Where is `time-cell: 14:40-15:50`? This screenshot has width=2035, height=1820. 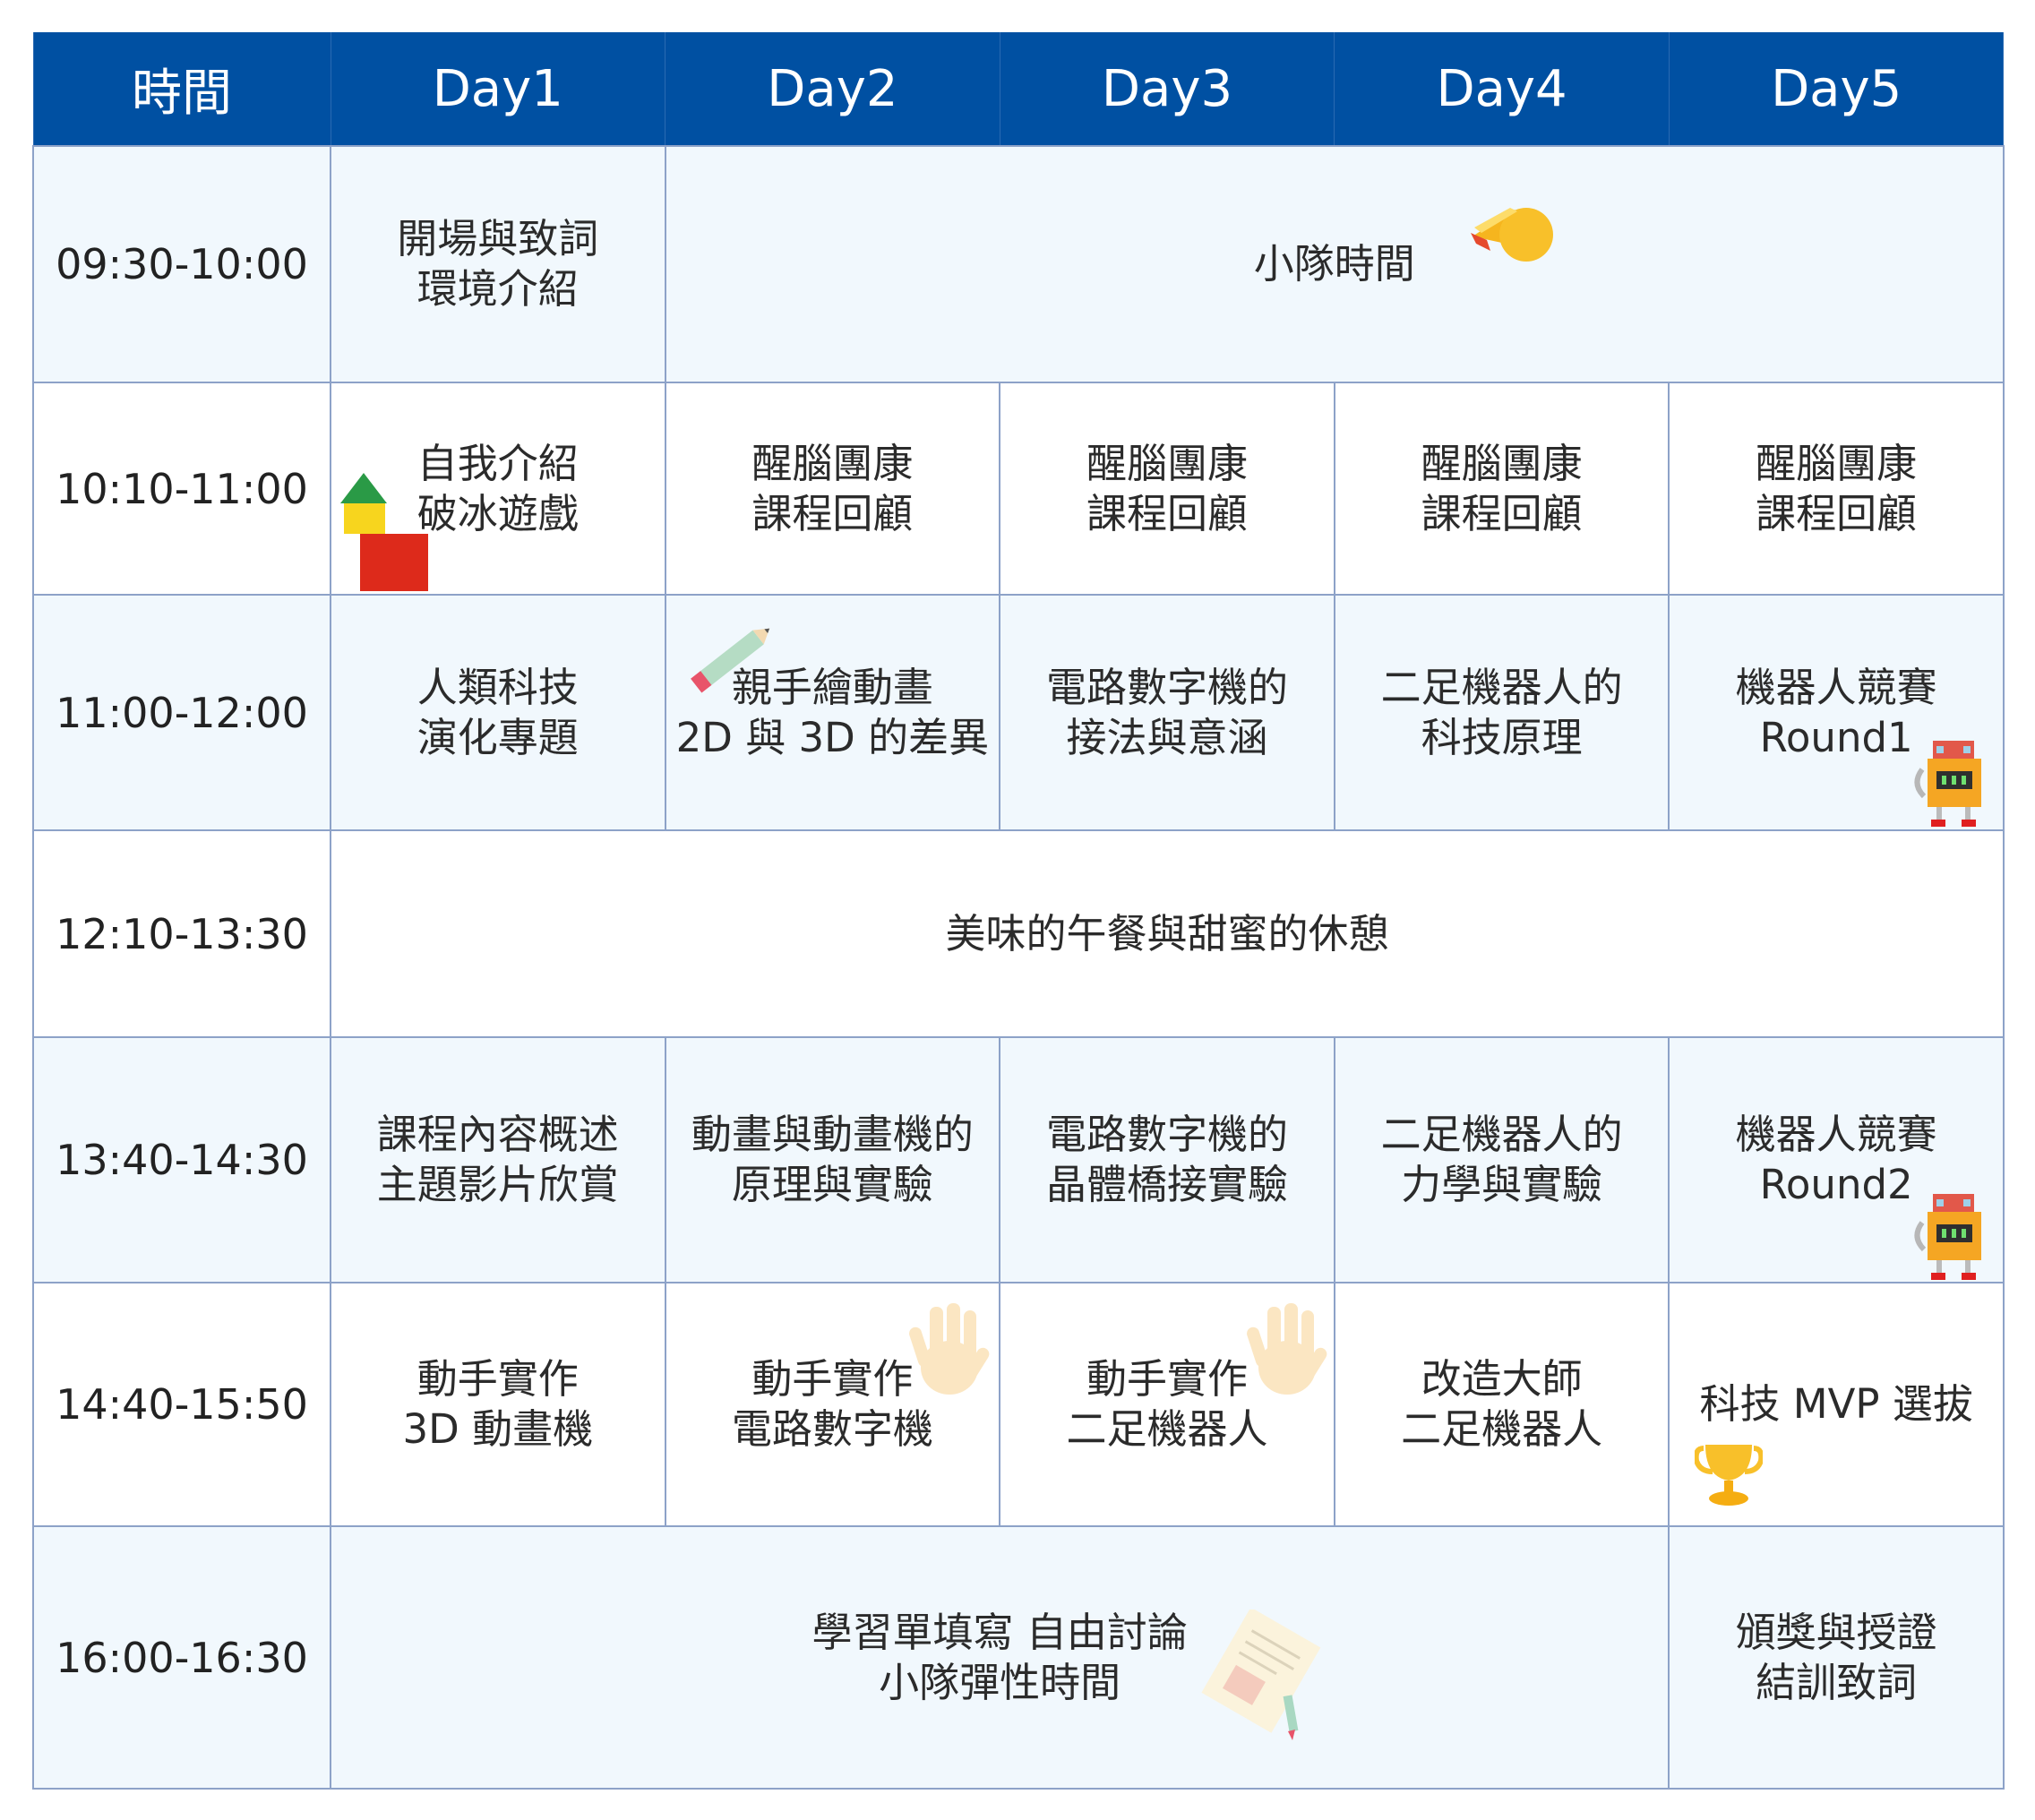 time-cell: 14:40-15:50 is located at coordinates (181, 1404).